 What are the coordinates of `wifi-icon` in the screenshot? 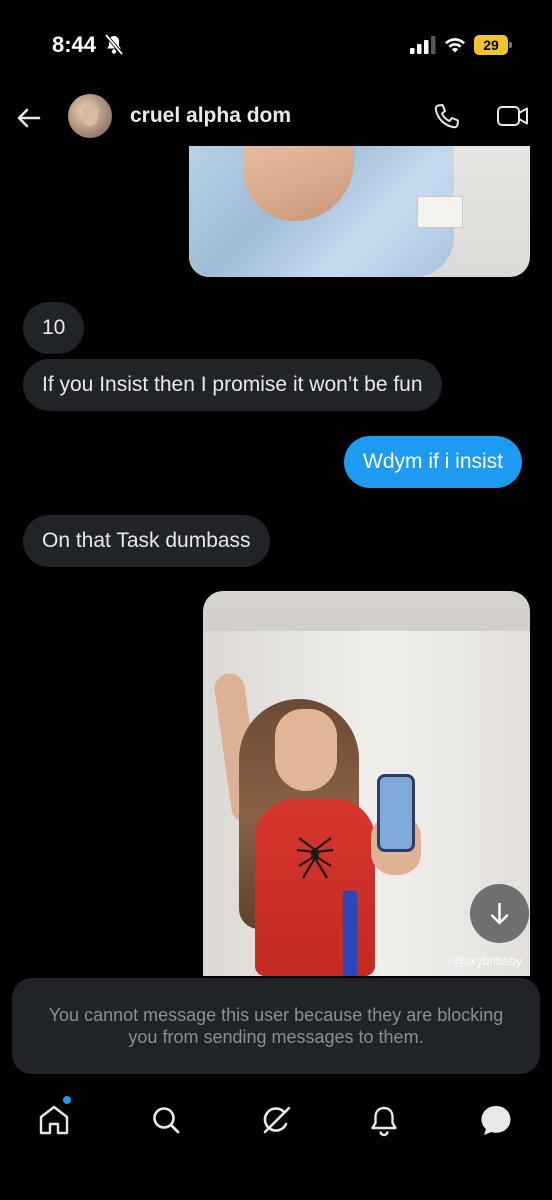 It's located at (455, 45).